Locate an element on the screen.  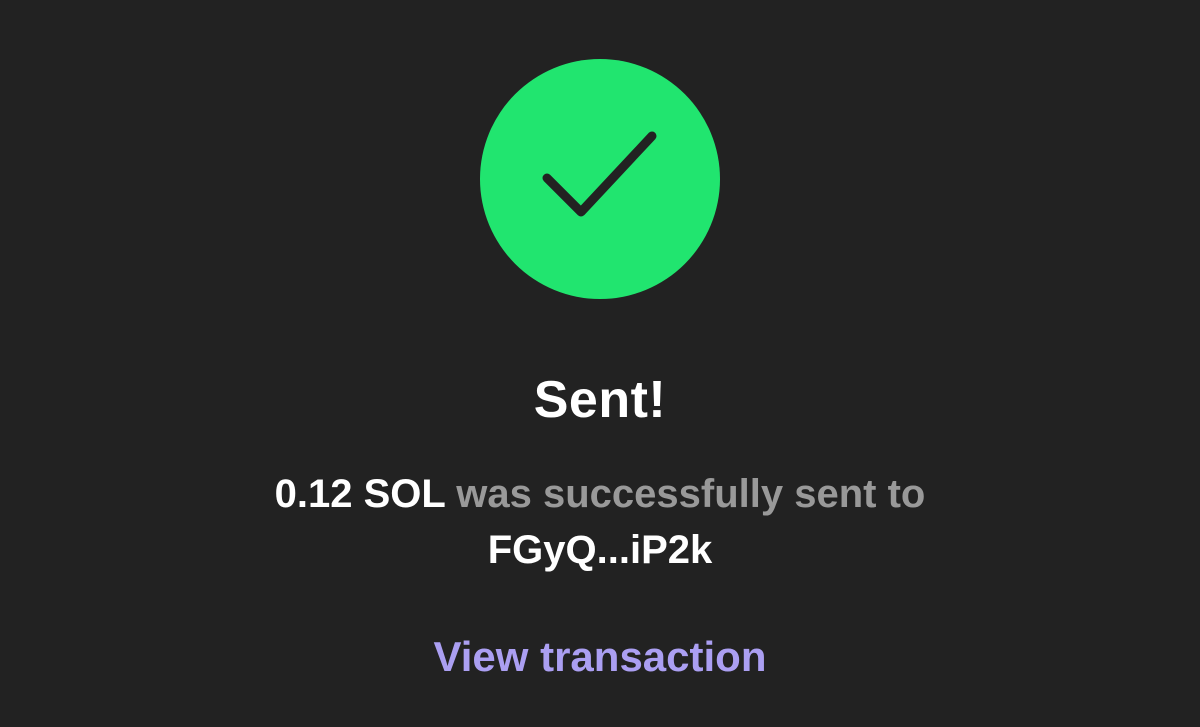
checkmark-icon is located at coordinates (599, 174).